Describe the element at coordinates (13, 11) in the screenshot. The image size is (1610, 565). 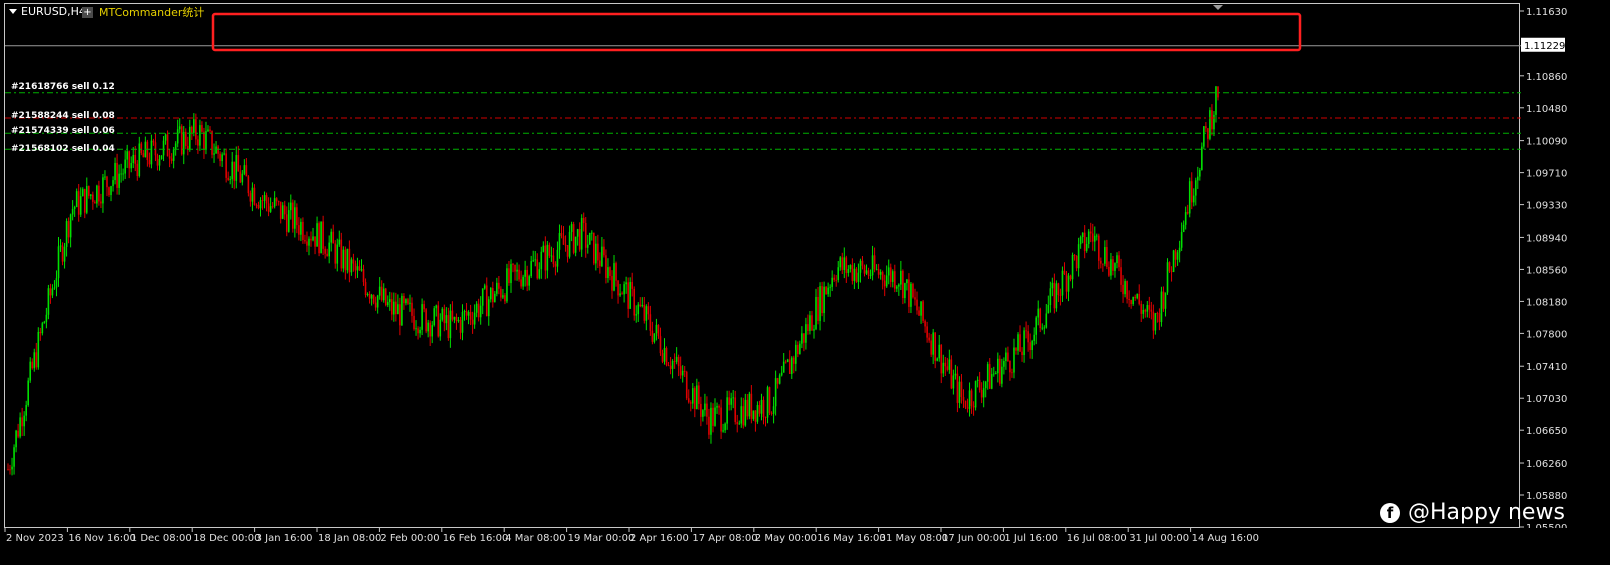
I see `dropdown-triangle-icon` at that location.